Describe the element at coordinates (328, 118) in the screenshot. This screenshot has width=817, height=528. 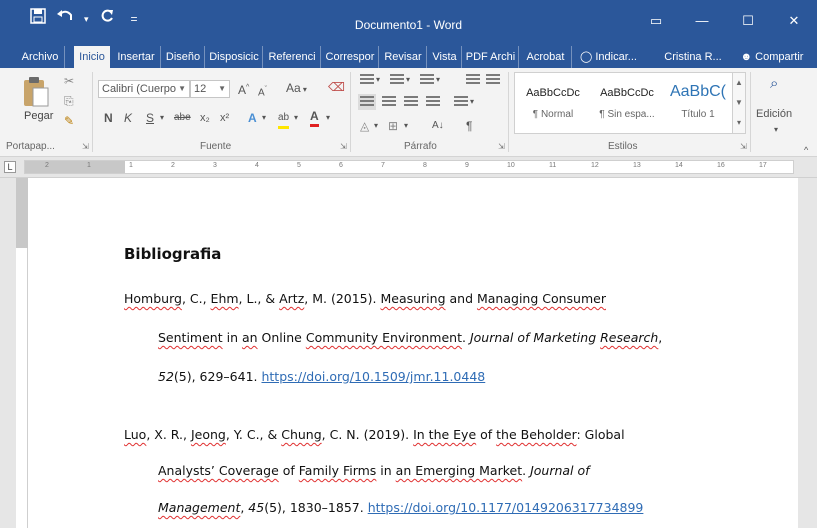
I see `font-color-dropdown-icon: ▾` at that location.